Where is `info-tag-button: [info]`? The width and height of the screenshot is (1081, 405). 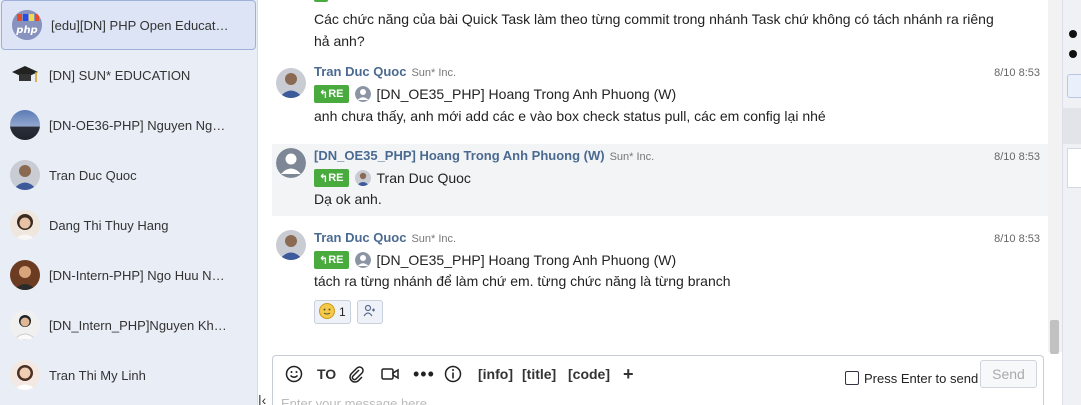
info-tag-button: [info] is located at coordinates (495, 374).